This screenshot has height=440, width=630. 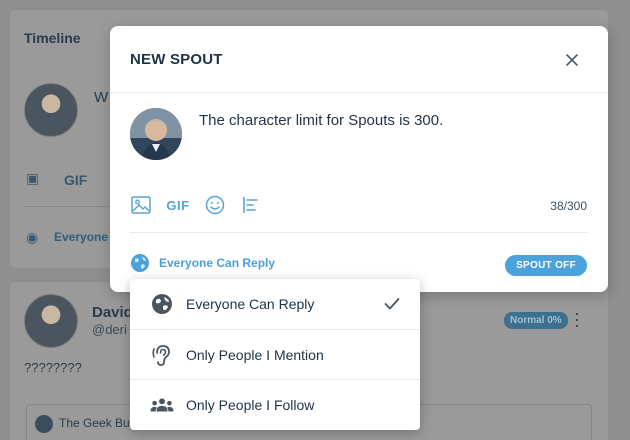 I want to click on menu-item-only-people-i-mention: Only People I Mention, so click(x=275, y=354).